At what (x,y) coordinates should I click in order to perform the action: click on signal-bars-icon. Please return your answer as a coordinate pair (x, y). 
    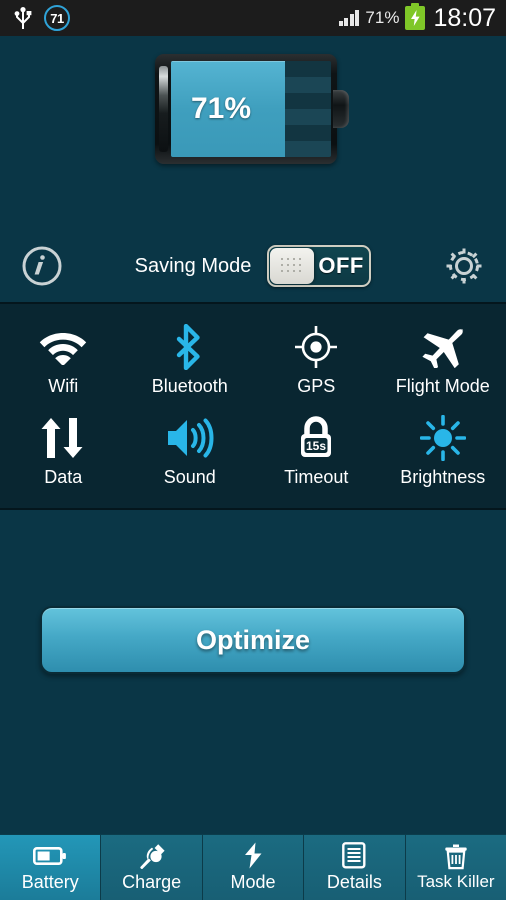
    Looking at the image, I should click on (349, 18).